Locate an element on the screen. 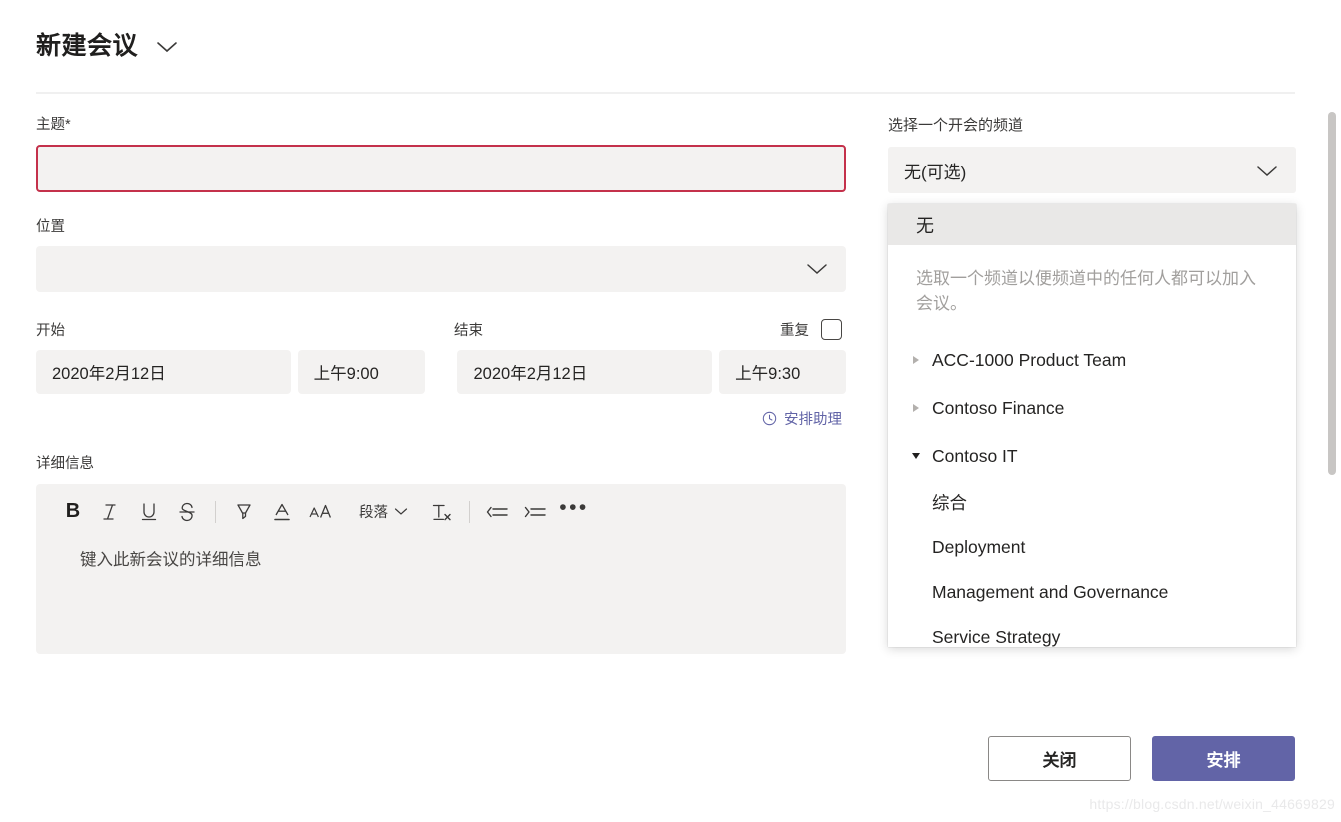  clock-icon is located at coordinates (769, 418).